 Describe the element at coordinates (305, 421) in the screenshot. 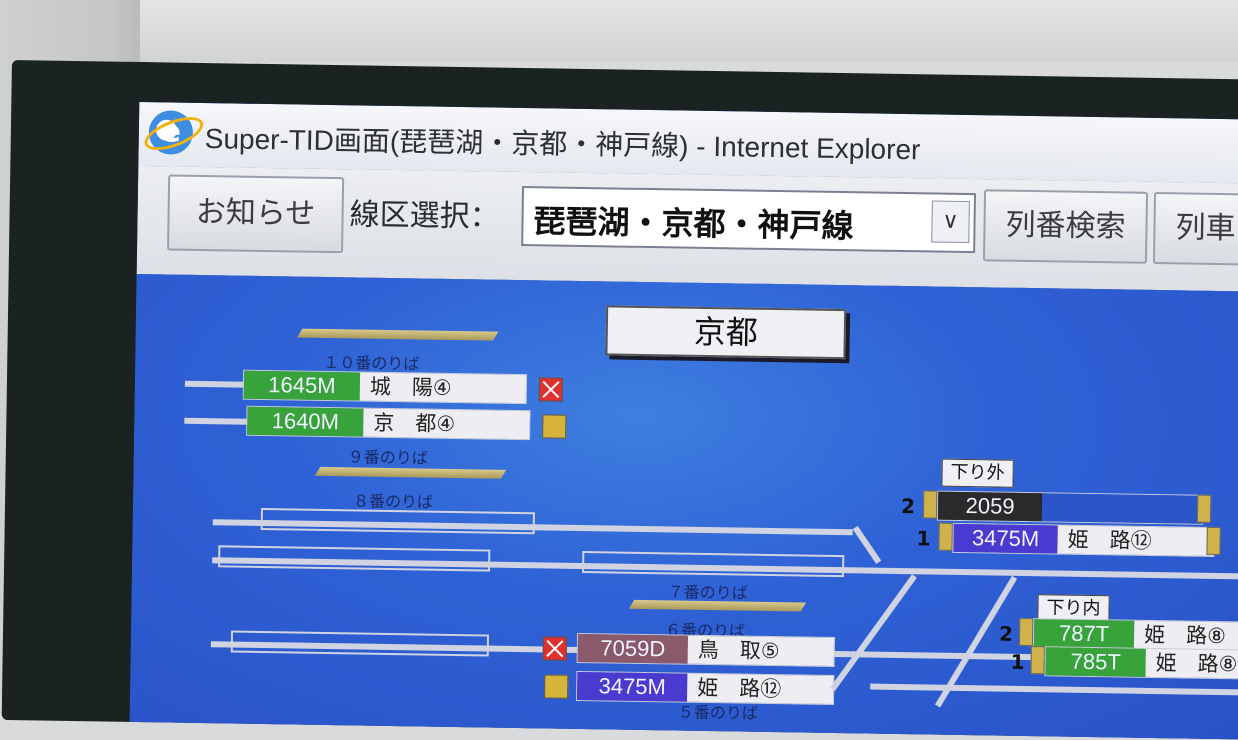

I see `train-number: 1640M` at that location.